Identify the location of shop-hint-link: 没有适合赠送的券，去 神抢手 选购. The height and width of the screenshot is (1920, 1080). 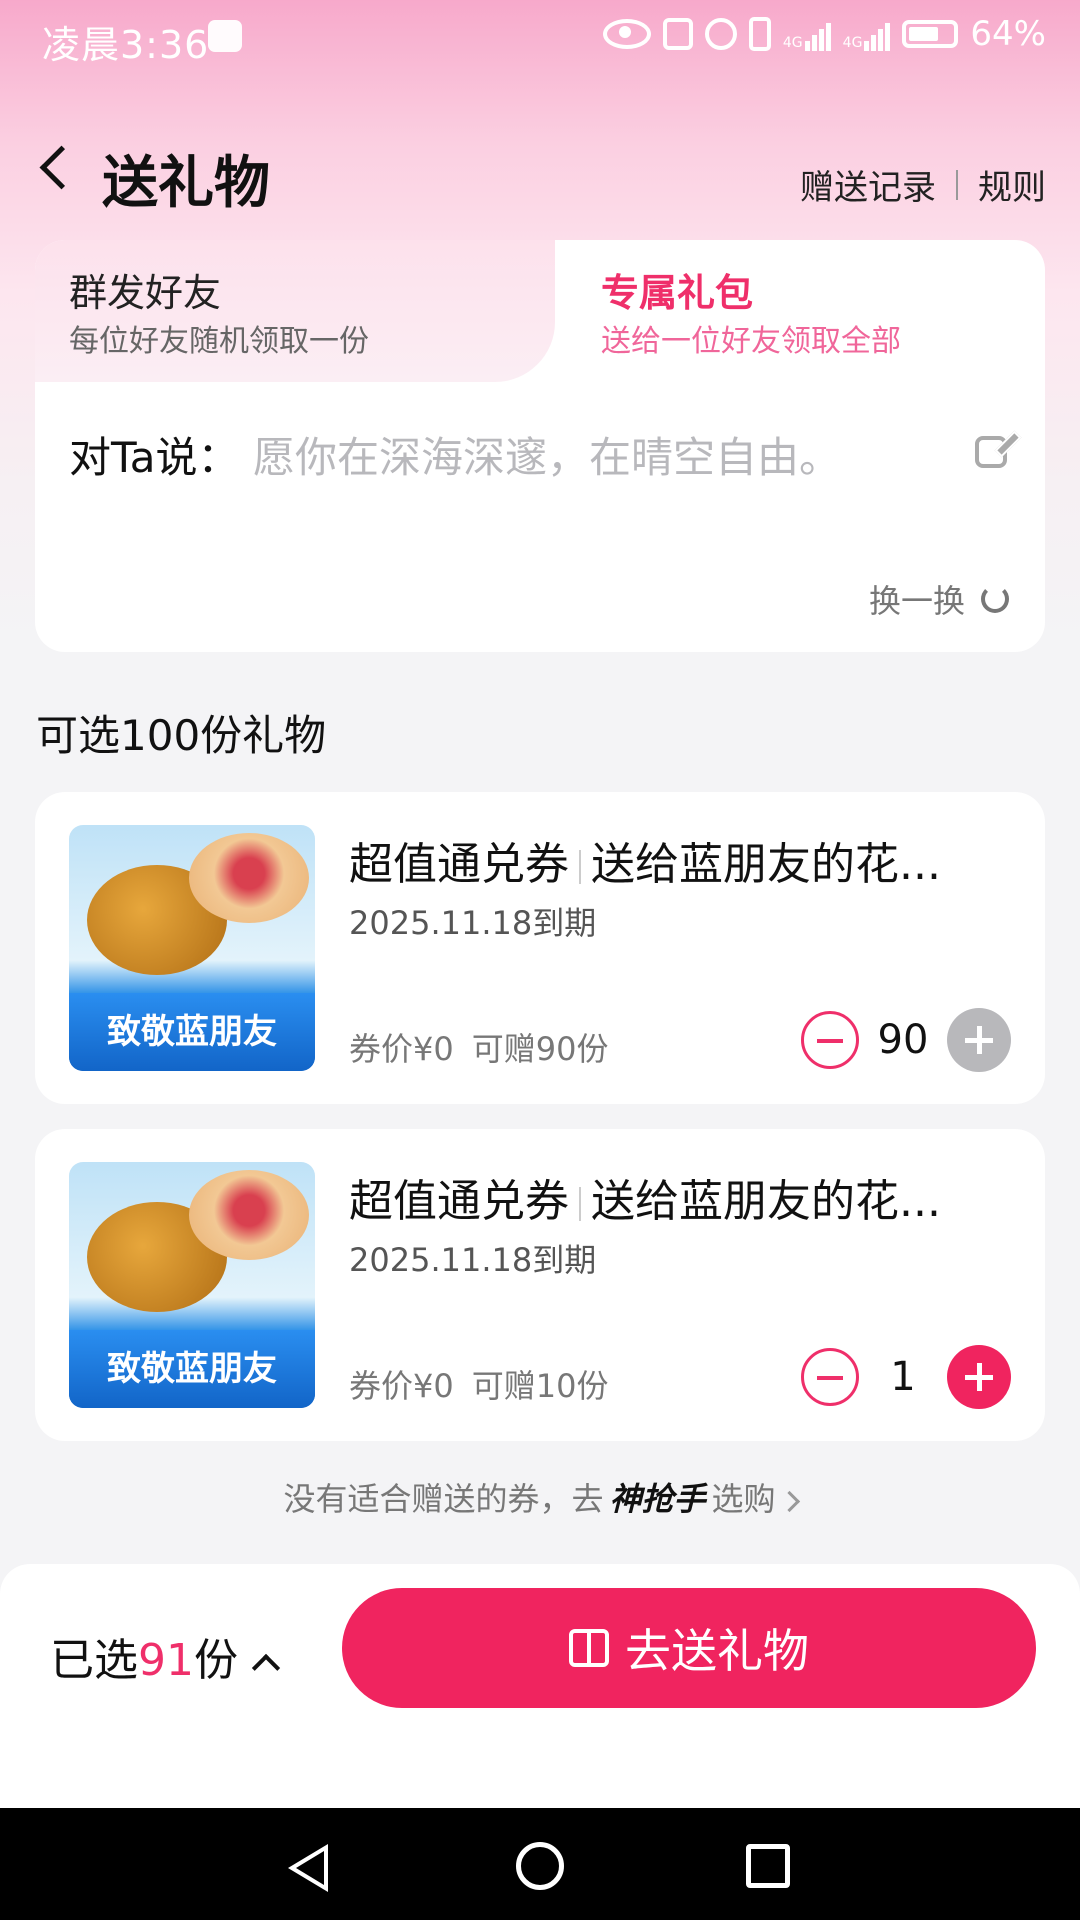
(540, 1497).